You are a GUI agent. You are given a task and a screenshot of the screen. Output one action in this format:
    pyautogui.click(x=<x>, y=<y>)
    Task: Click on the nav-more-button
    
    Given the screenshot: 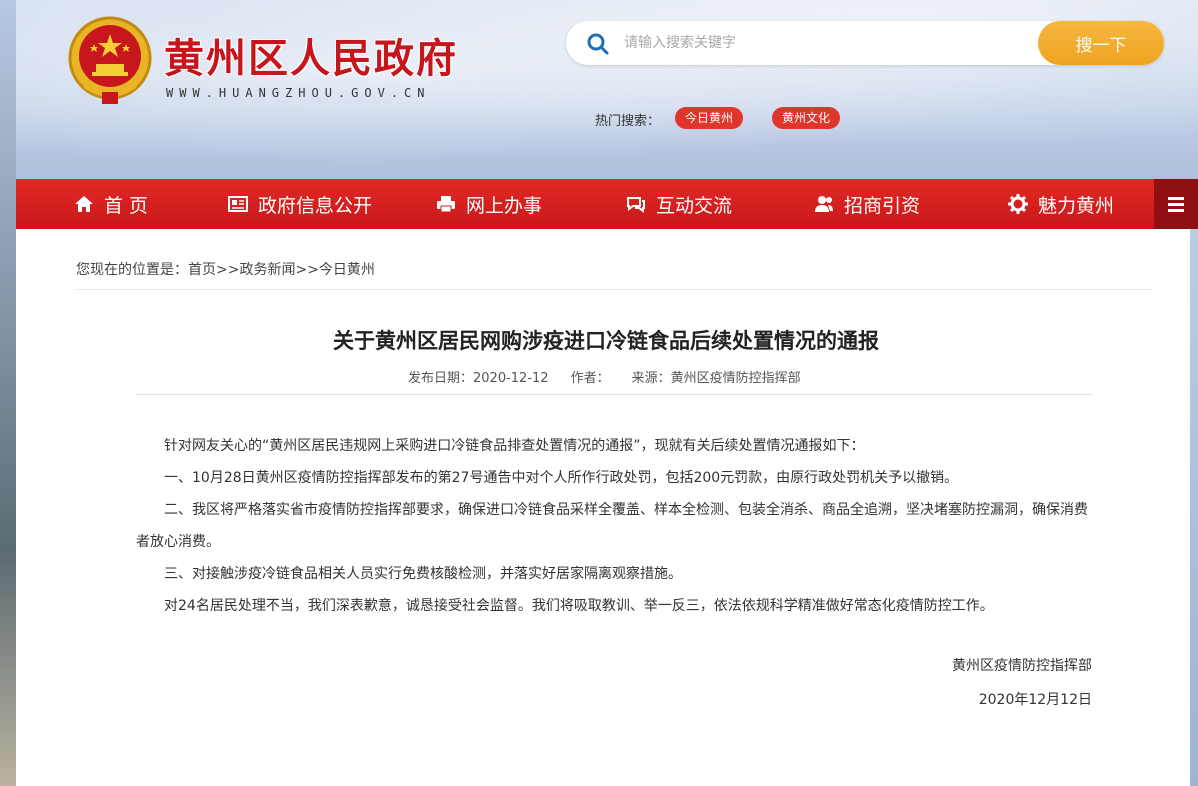 What is the action you would take?
    pyautogui.click(x=1176, y=204)
    